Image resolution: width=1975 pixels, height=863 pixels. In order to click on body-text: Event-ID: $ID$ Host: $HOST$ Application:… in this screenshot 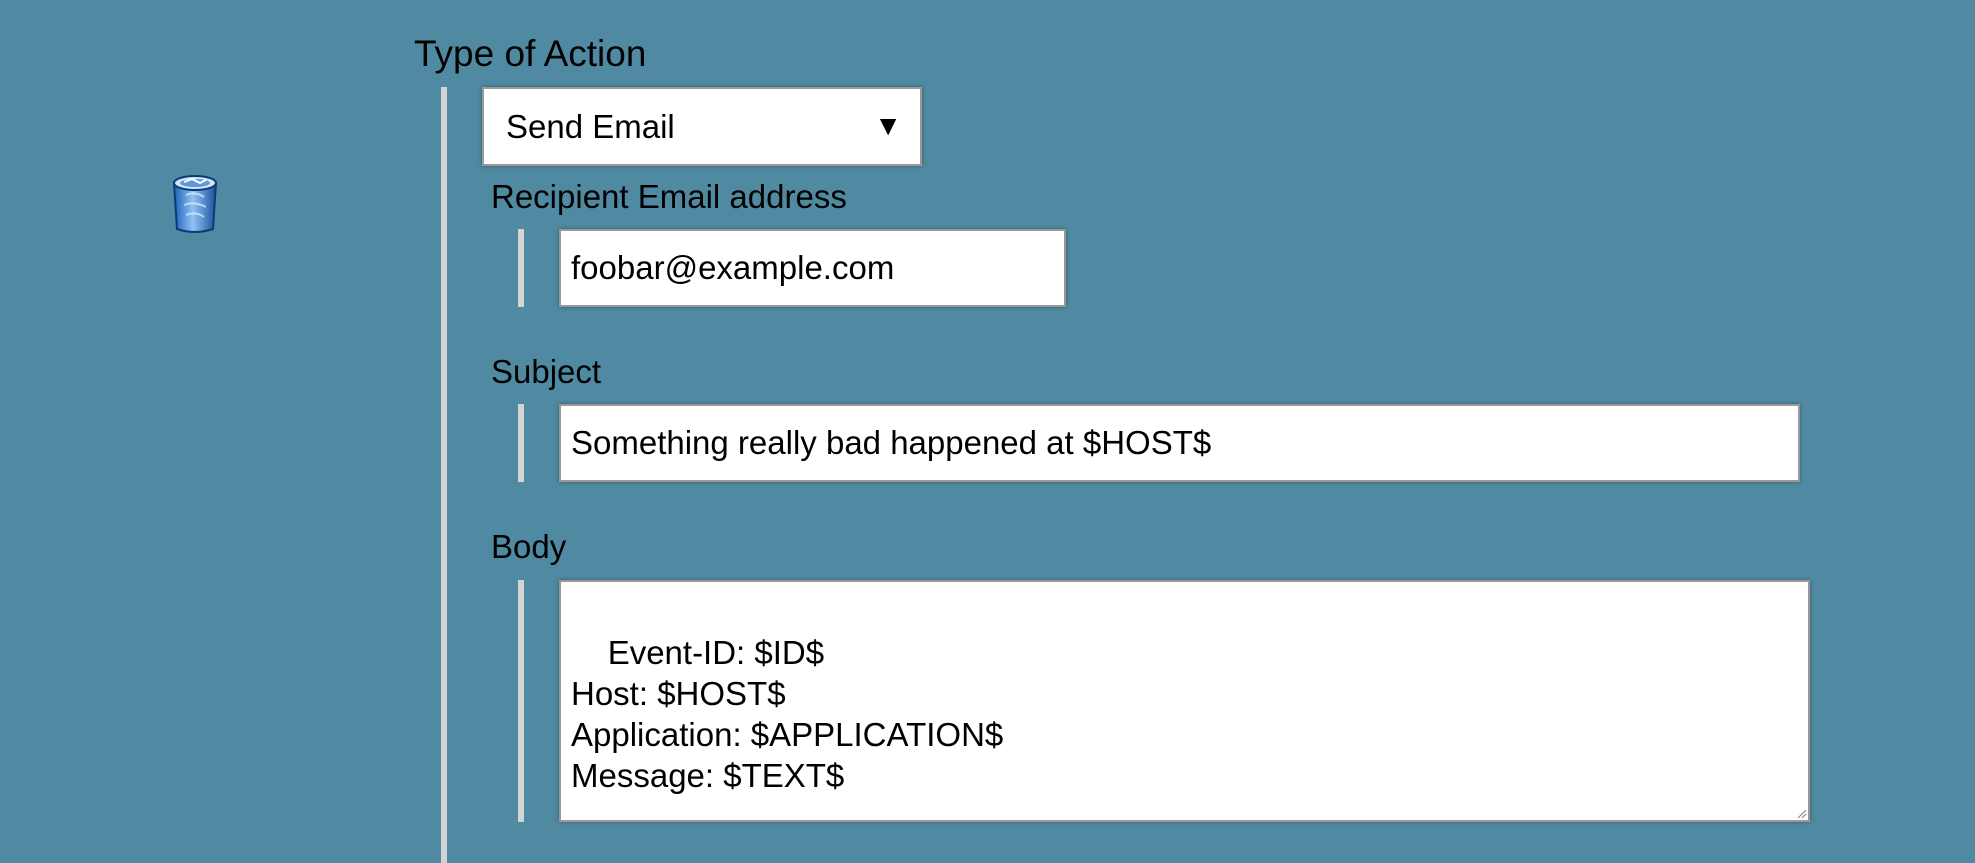, I will do `click(787, 714)`.